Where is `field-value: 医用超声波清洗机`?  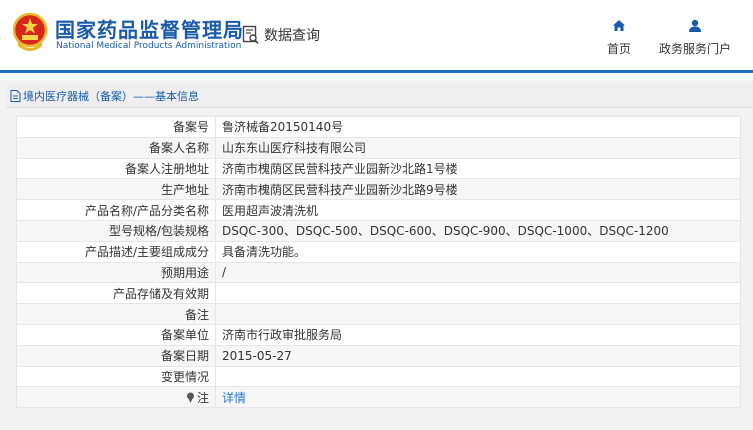 field-value: 医用超声波清洗机 is located at coordinates (478, 210).